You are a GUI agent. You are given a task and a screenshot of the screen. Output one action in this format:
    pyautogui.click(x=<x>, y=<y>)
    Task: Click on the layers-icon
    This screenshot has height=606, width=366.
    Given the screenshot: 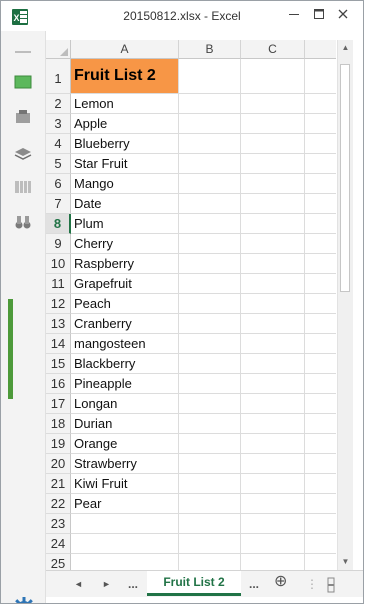 What is the action you would take?
    pyautogui.click(x=23, y=152)
    